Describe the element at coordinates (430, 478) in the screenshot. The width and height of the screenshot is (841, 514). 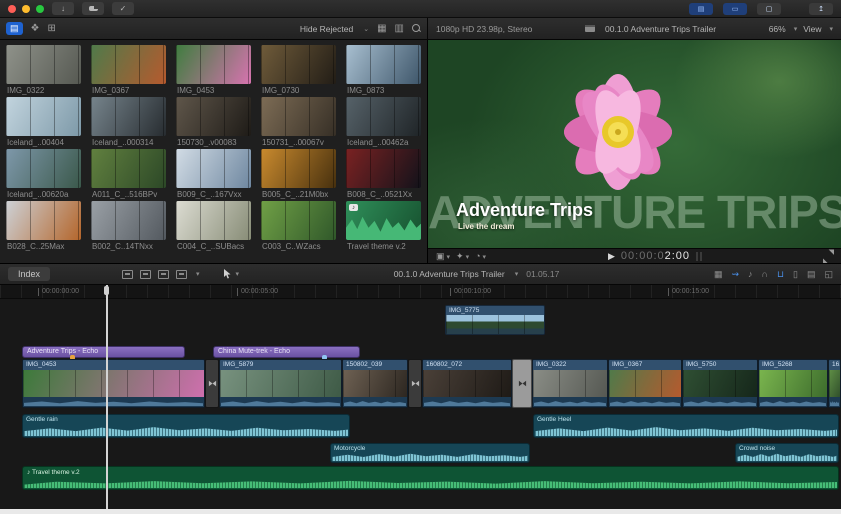
I see `music-clip: ♪ Travel theme v.2` at that location.